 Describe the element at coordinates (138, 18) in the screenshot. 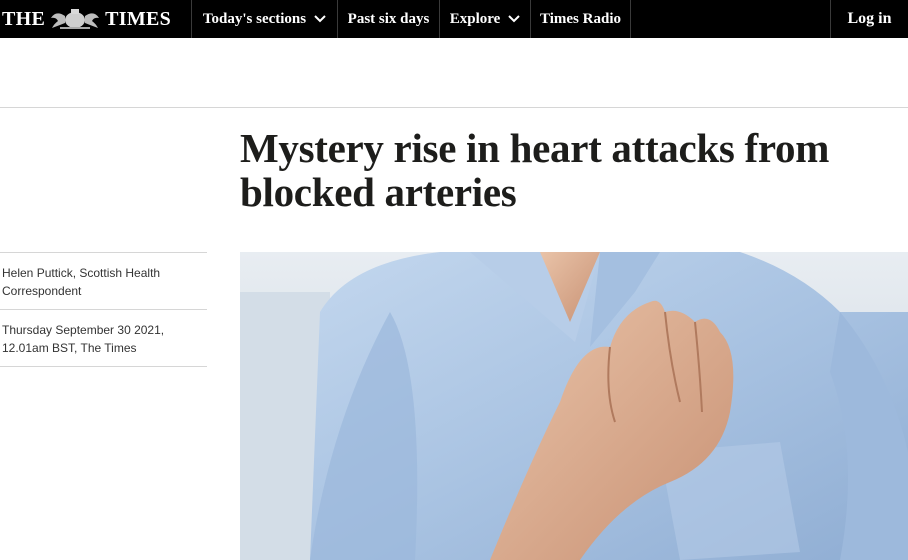

I see `logo-word-times: TIMES` at that location.